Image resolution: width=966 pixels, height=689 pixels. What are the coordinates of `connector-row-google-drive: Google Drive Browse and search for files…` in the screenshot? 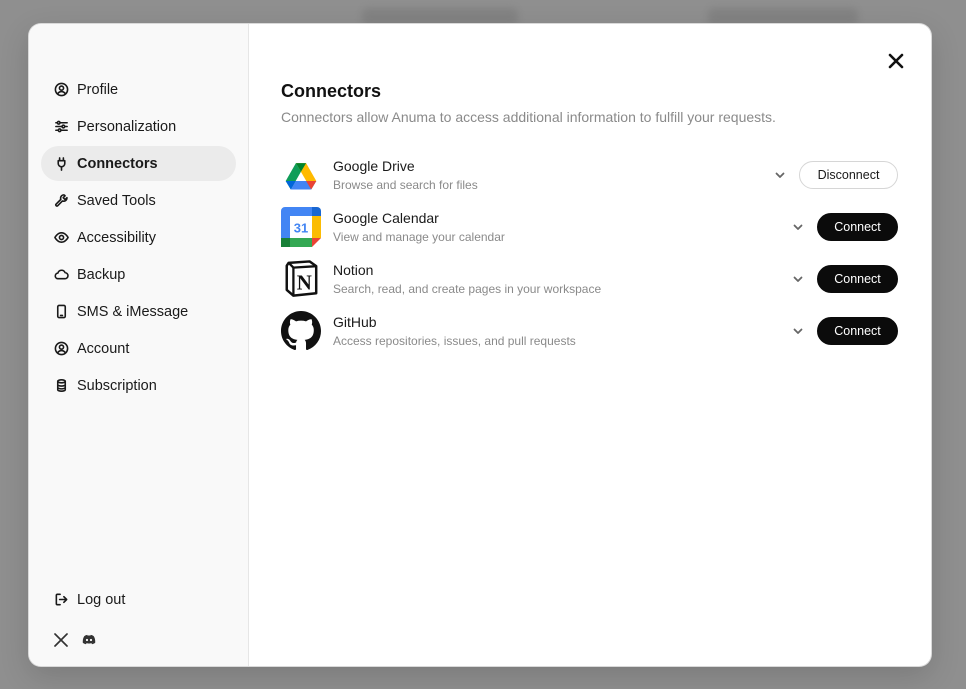 It's located at (589, 175).